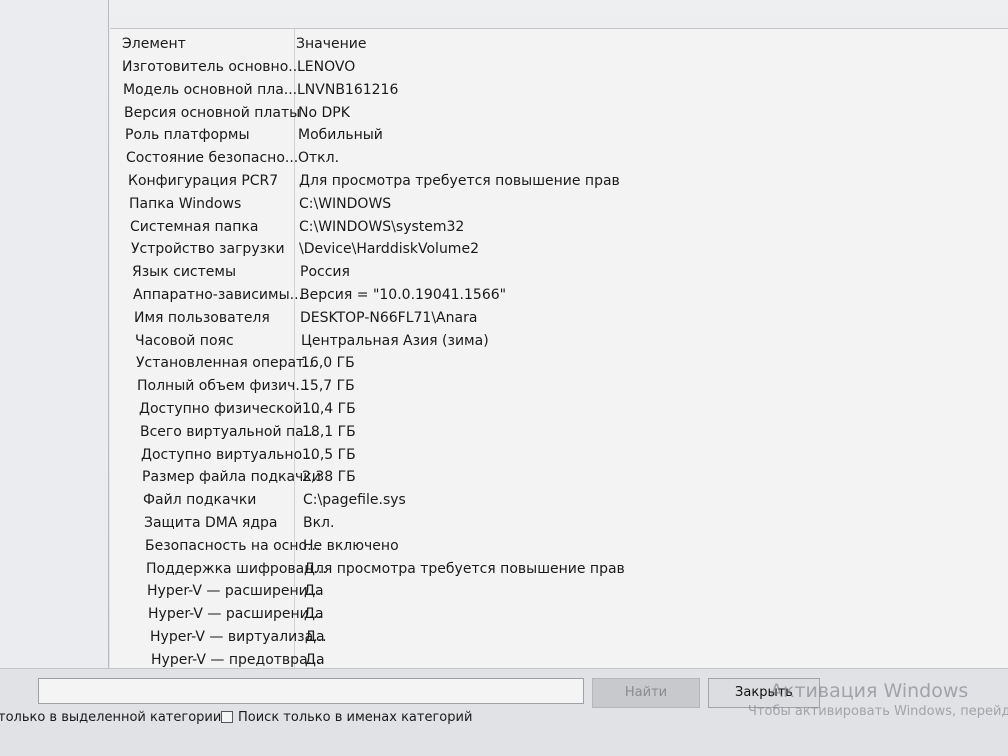 Image resolution: width=1008 pixels, height=756 pixels. What do you see at coordinates (329, 408) in the screenshot?
I see `row-item-value: 10,4 ГБ` at bounding box center [329, 408].